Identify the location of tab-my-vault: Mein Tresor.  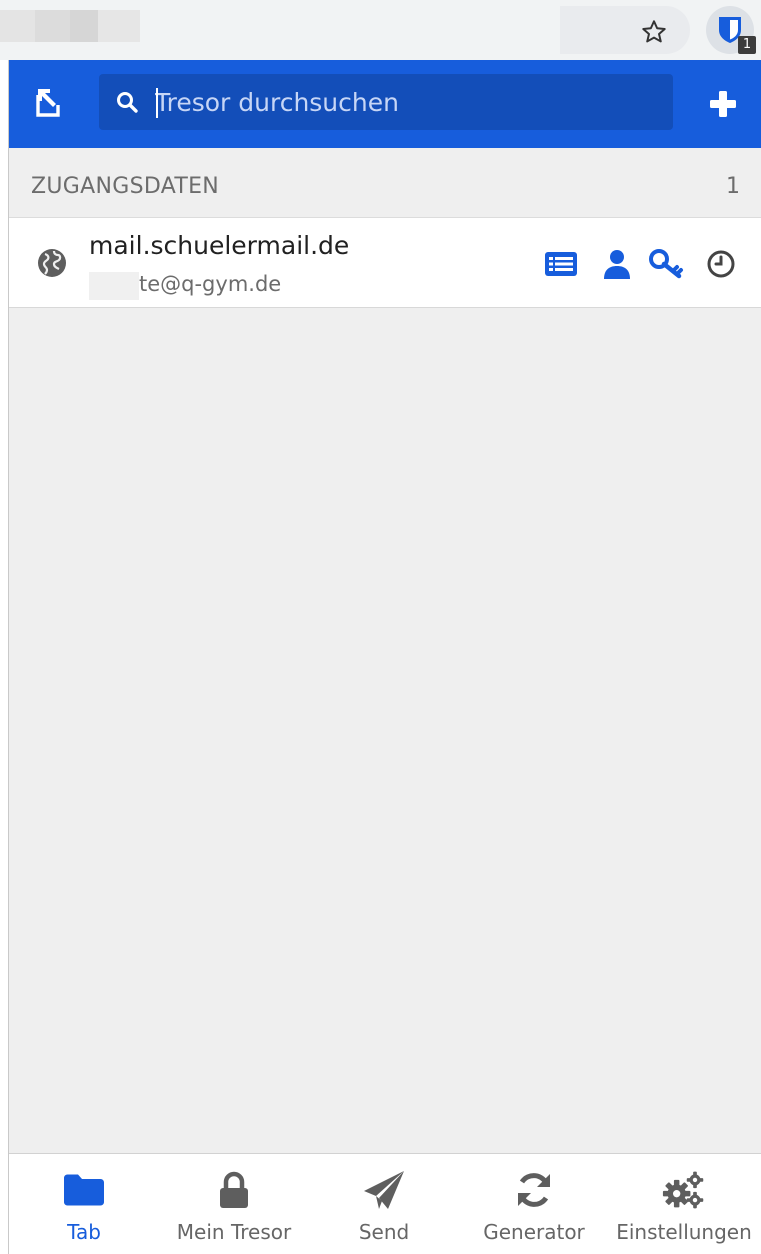
(234, 1204).